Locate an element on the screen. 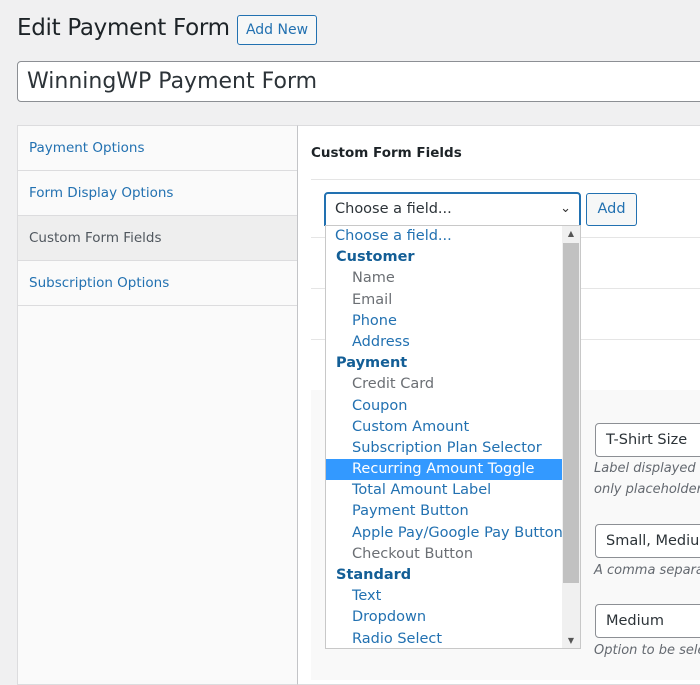  field-default-input: Medium is located at coordinates (647, 621).